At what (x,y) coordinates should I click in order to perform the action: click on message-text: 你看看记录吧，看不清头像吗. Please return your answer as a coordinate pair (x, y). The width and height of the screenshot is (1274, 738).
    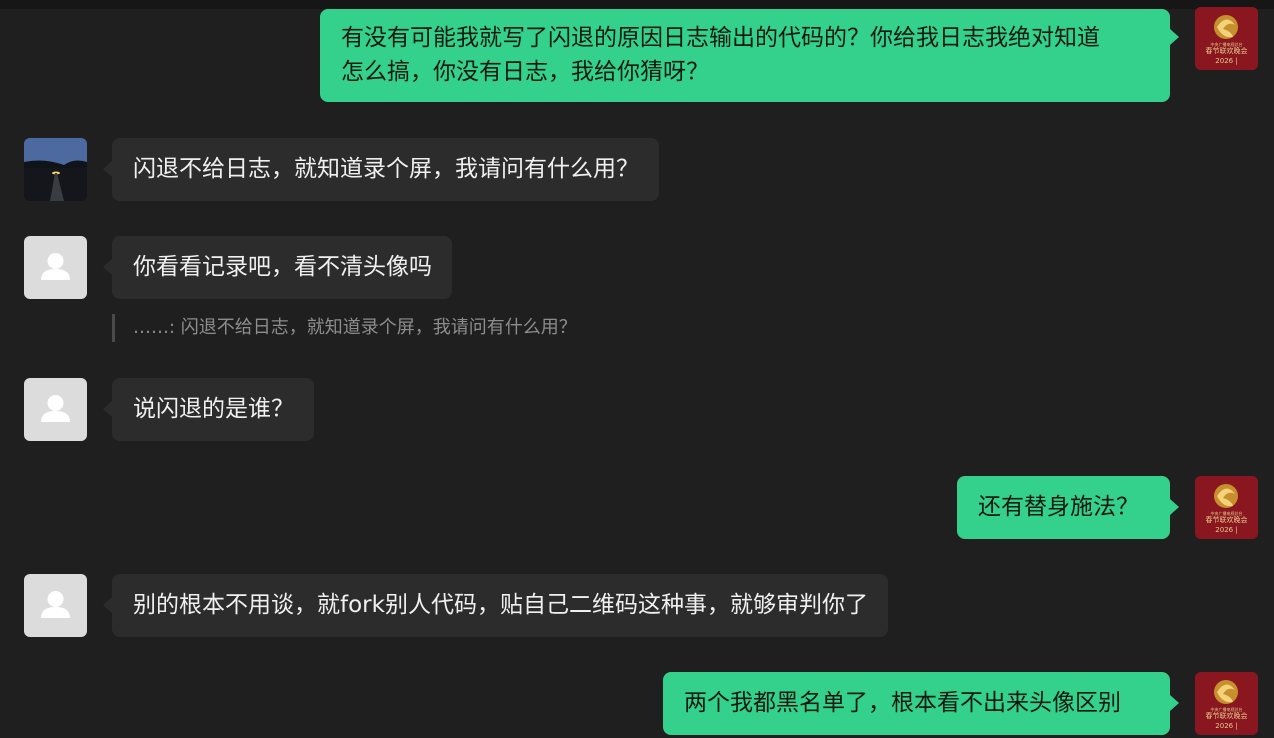
    Looking at the image, I should click on (282, 267).